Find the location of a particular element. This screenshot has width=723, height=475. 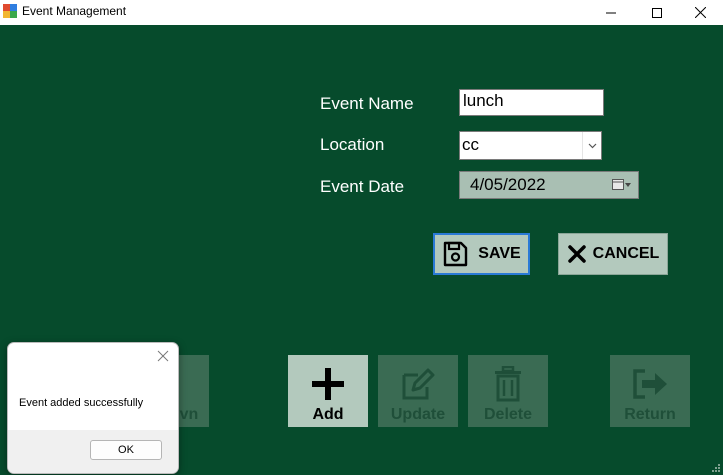

minimize-icon is located at coordinates (611, 12).